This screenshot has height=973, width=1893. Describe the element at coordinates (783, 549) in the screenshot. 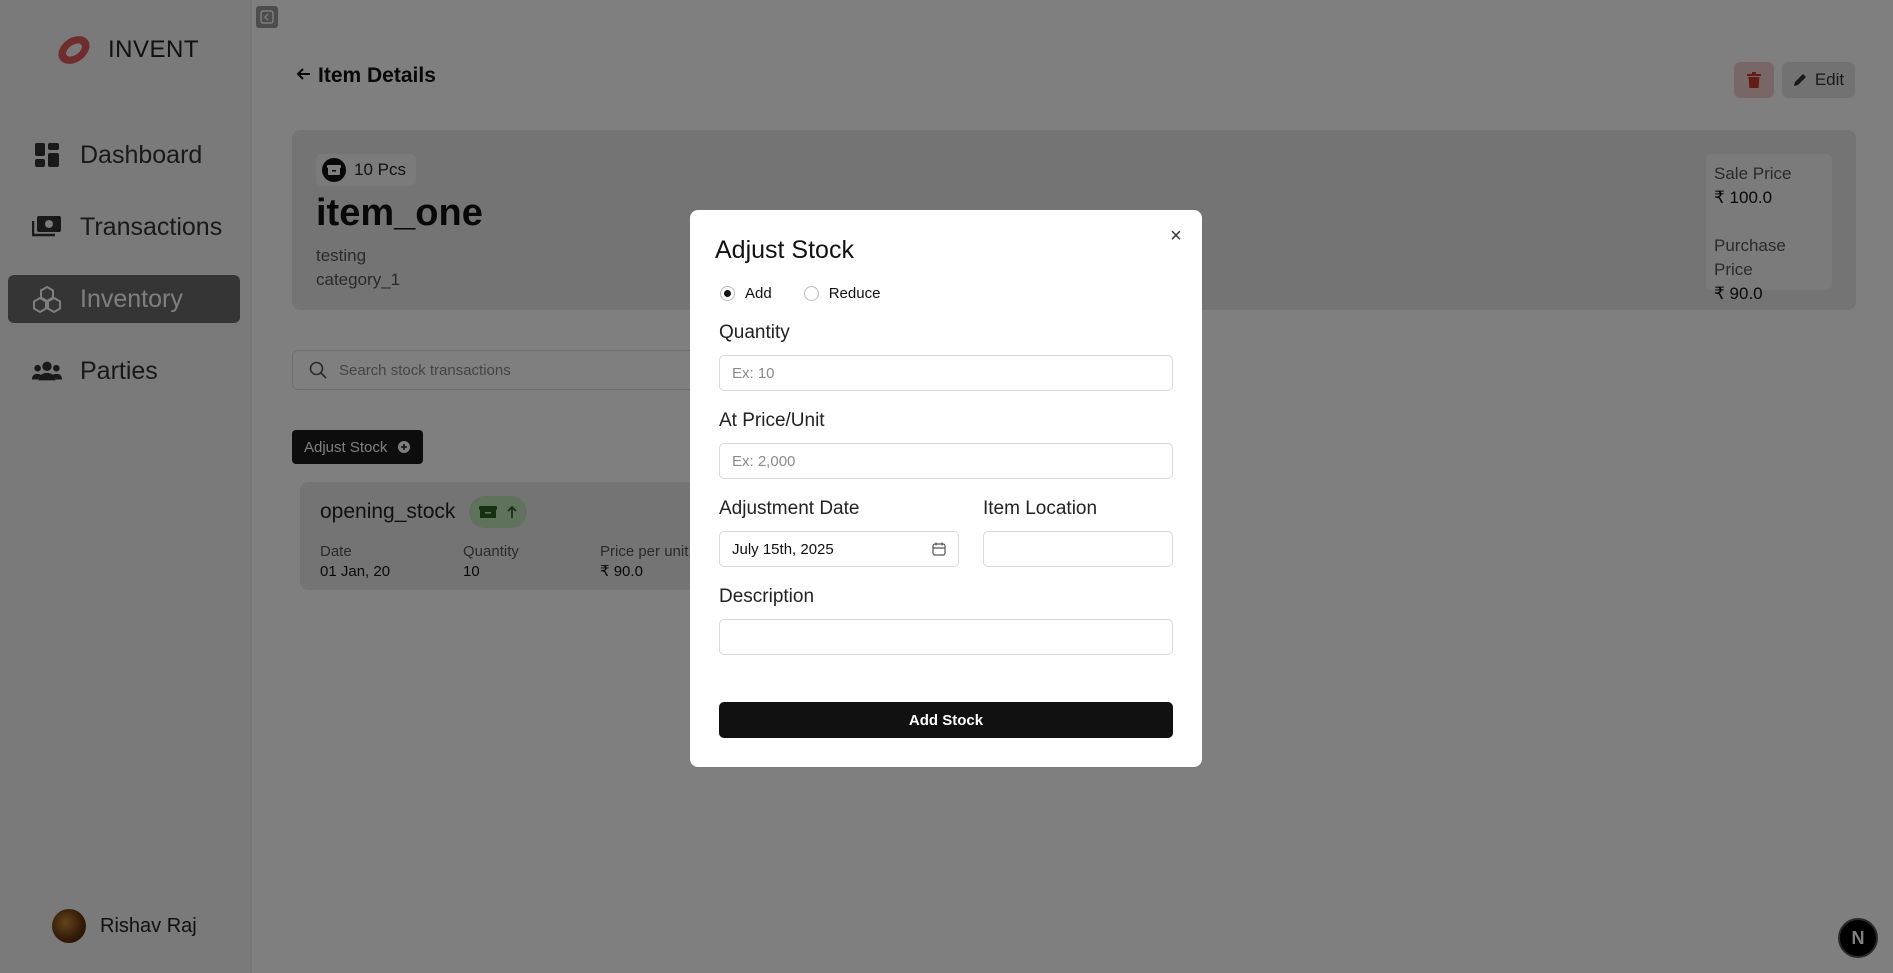

I see `adjustment-date-value: July 15th, 2025` at that location.